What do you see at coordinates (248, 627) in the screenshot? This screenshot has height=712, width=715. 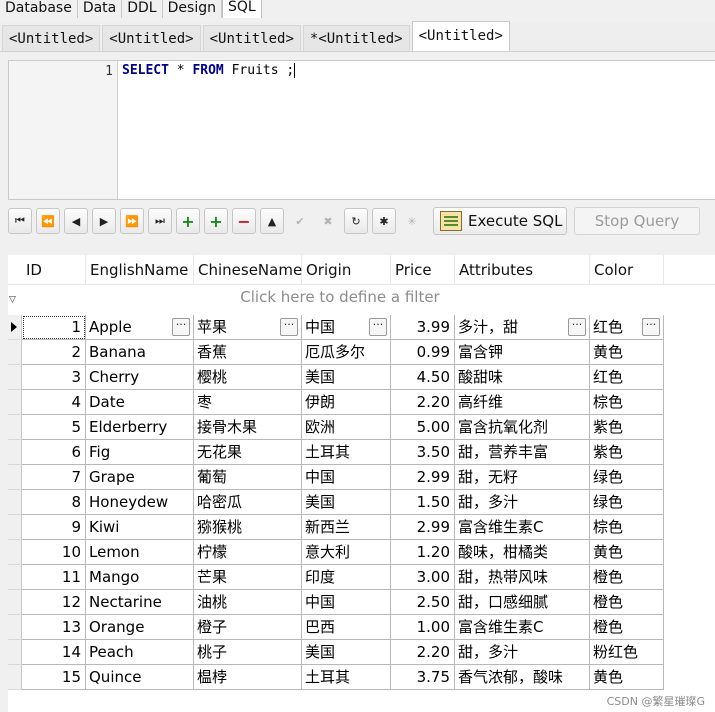 I see `cell-chinesename: 橙子` at bounding box center [248, 627].